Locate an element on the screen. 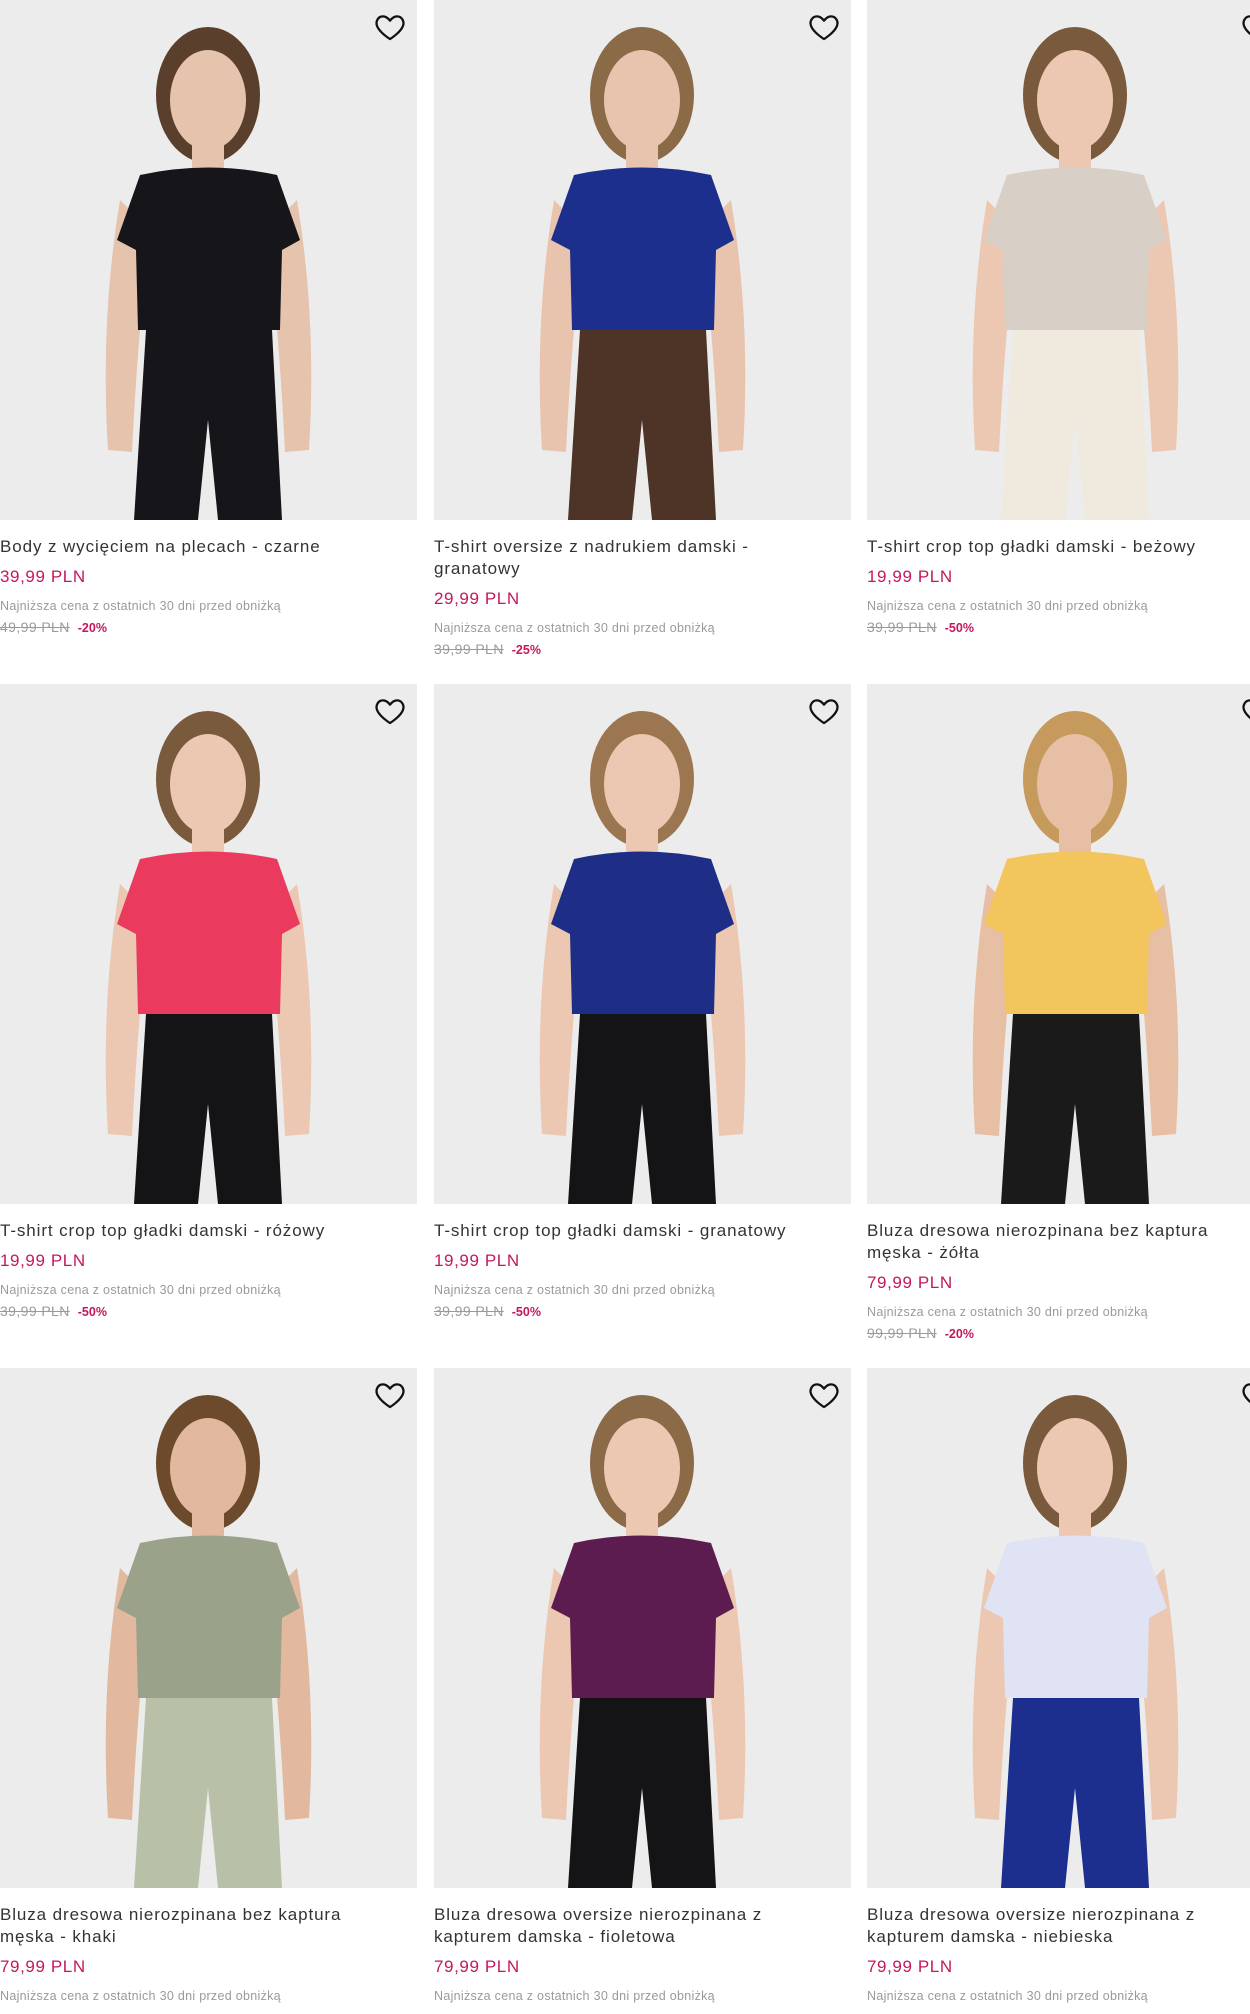 This screenshot has height=2014, width=1250. product-name: Body z wycięciem na plecach - czarne is located at coordinates (208, 547).